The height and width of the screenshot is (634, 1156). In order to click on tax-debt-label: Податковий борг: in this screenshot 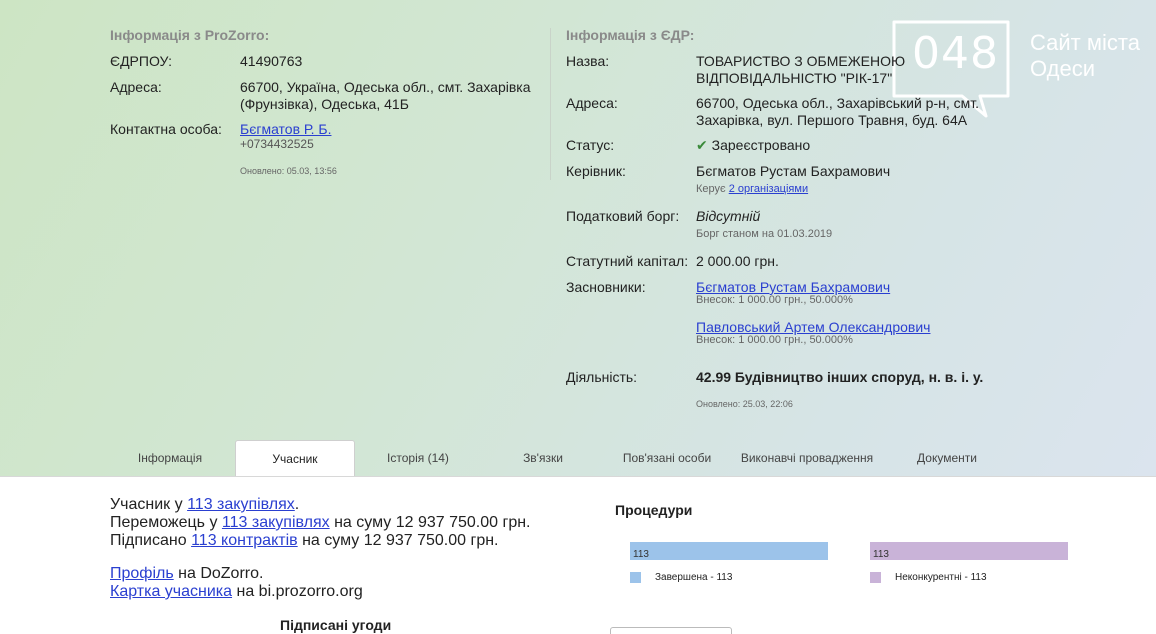, I will do `click(623, 216)`.